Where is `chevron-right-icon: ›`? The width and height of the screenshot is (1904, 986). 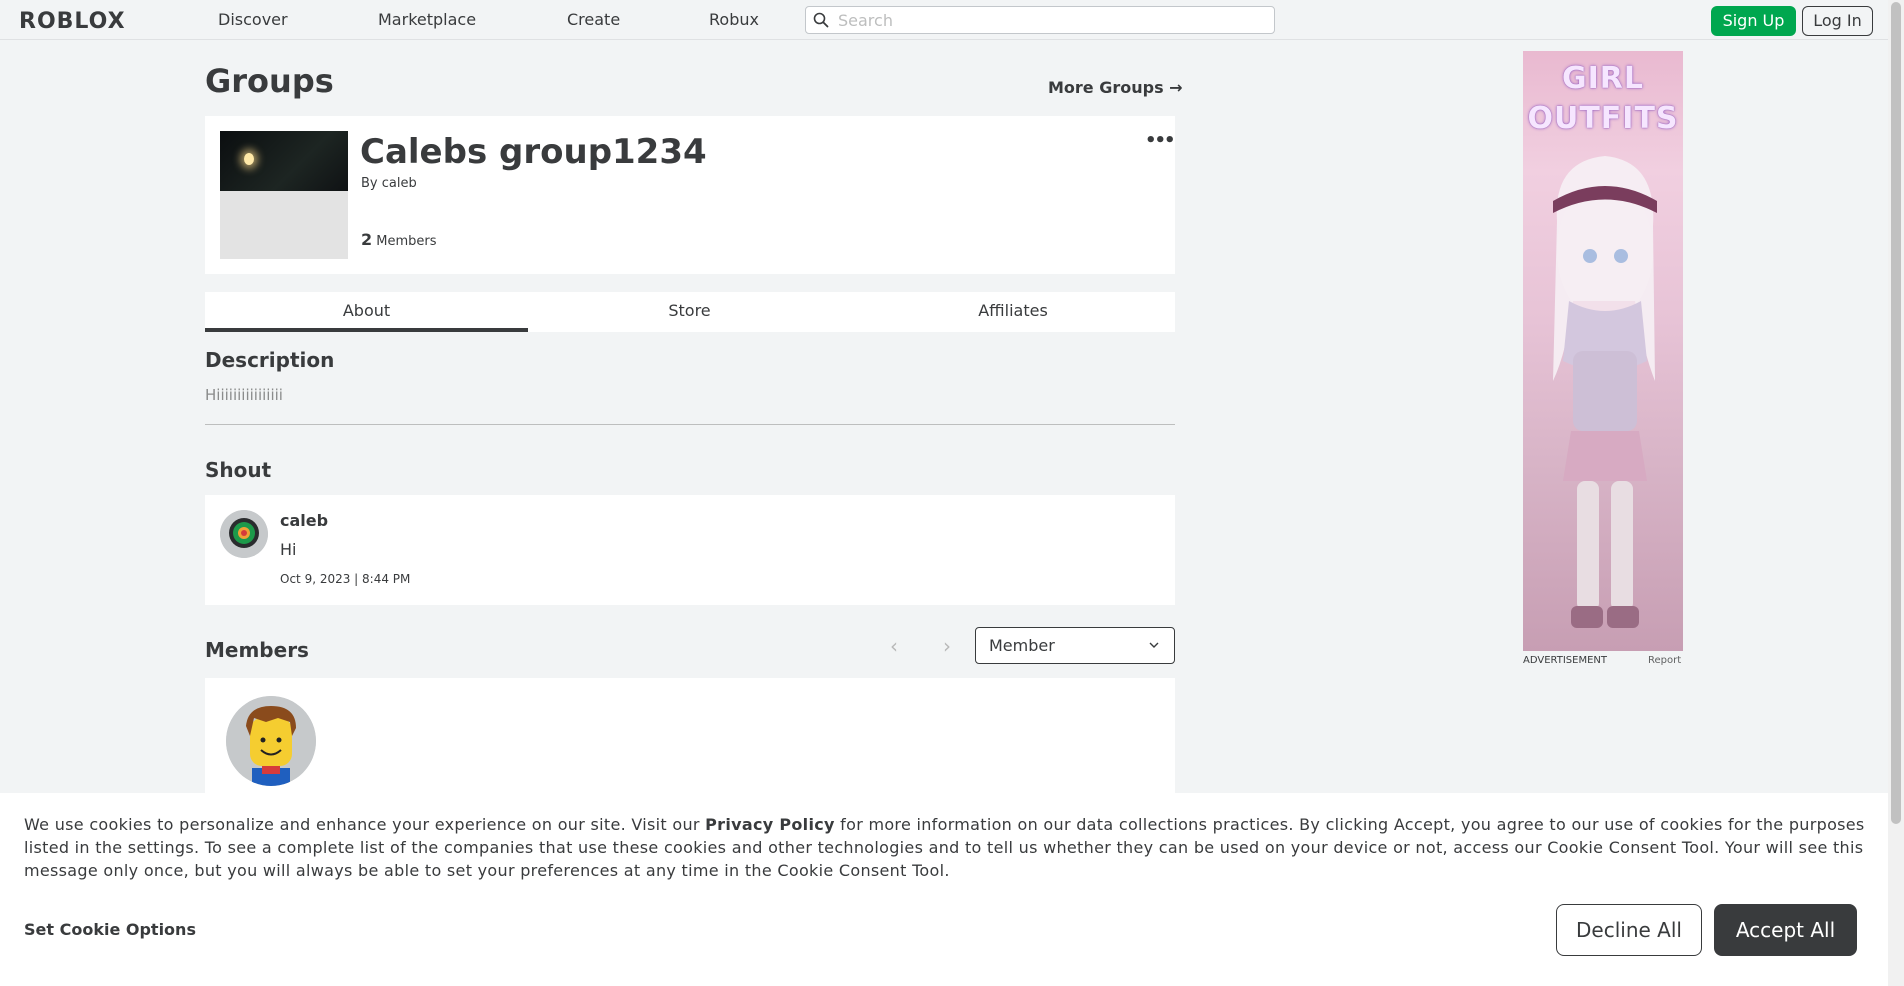
chevron-right-icon: › is located at coordinates (947, 646).